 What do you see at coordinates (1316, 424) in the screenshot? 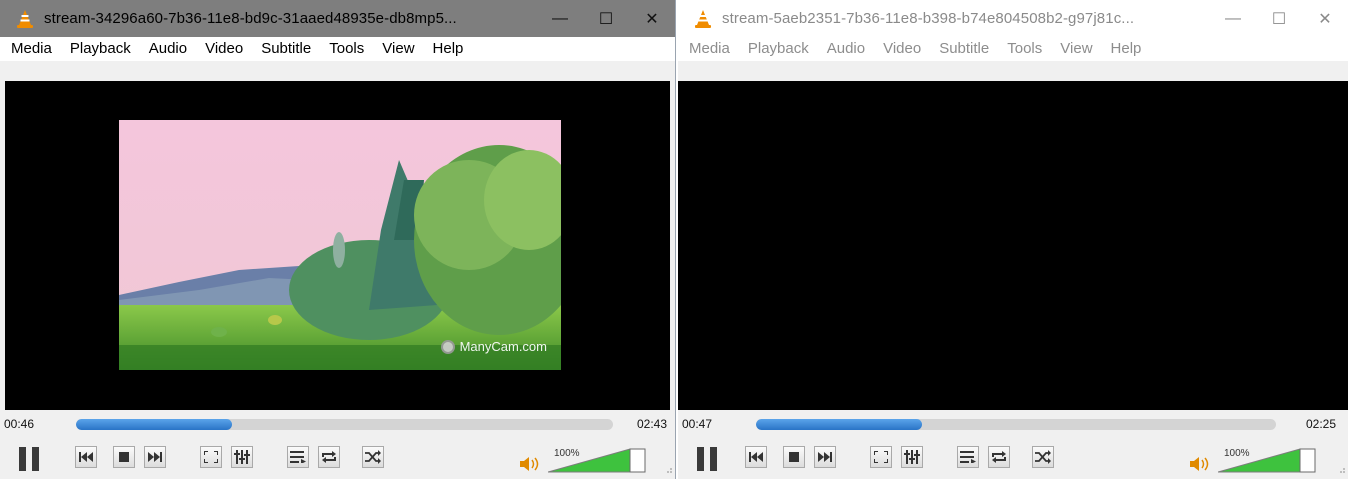
I see `total-time: 02:25` at bounding box center [1316, 424].